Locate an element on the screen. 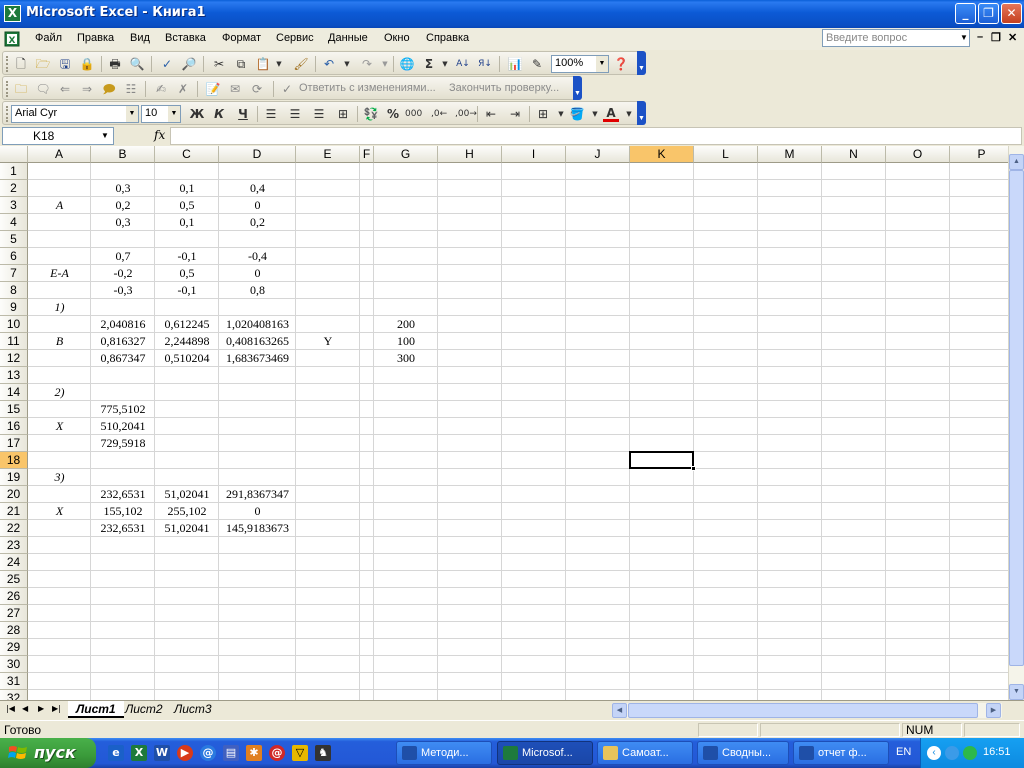  cell-C22: 51,02041 is located at coordinates (187, 528).